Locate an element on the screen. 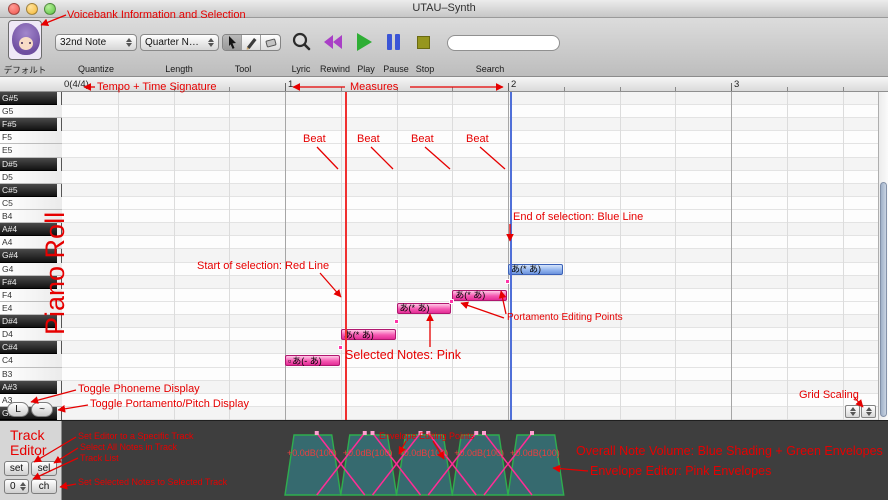 This screenshot has height=500, width=888. grid-scale-vertical-stepper is located at coordinates (868, 411).